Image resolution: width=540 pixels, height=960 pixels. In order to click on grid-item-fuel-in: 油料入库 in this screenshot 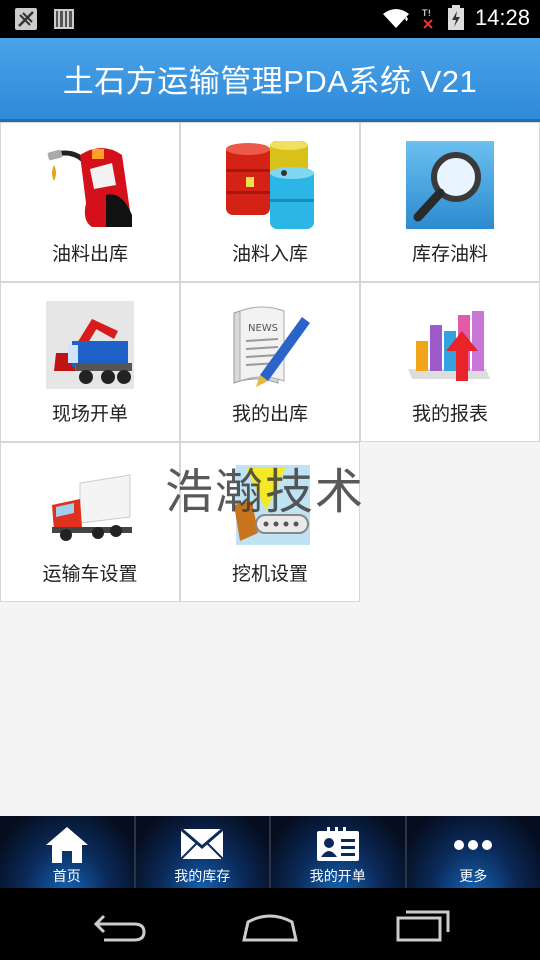, I will do `click(270, 202)`.